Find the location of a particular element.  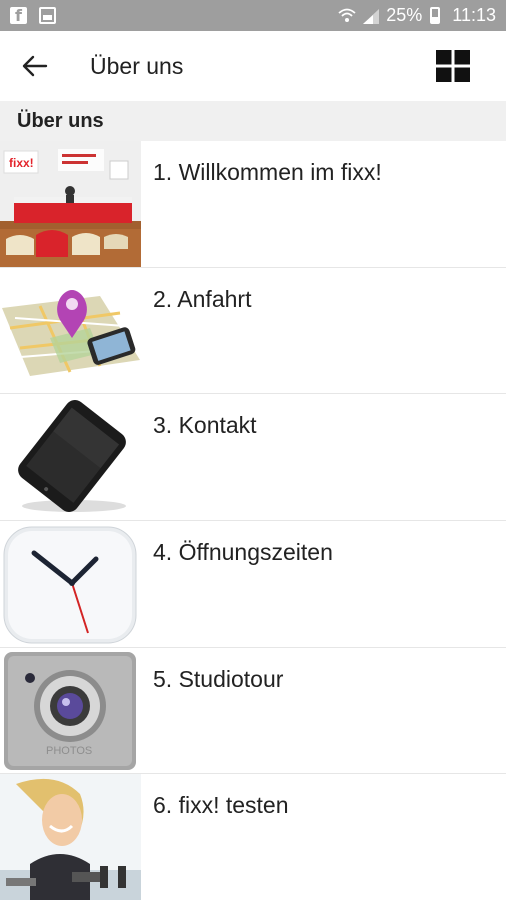

item-label: 3. Kontakt is located at coordinates (205, 425).